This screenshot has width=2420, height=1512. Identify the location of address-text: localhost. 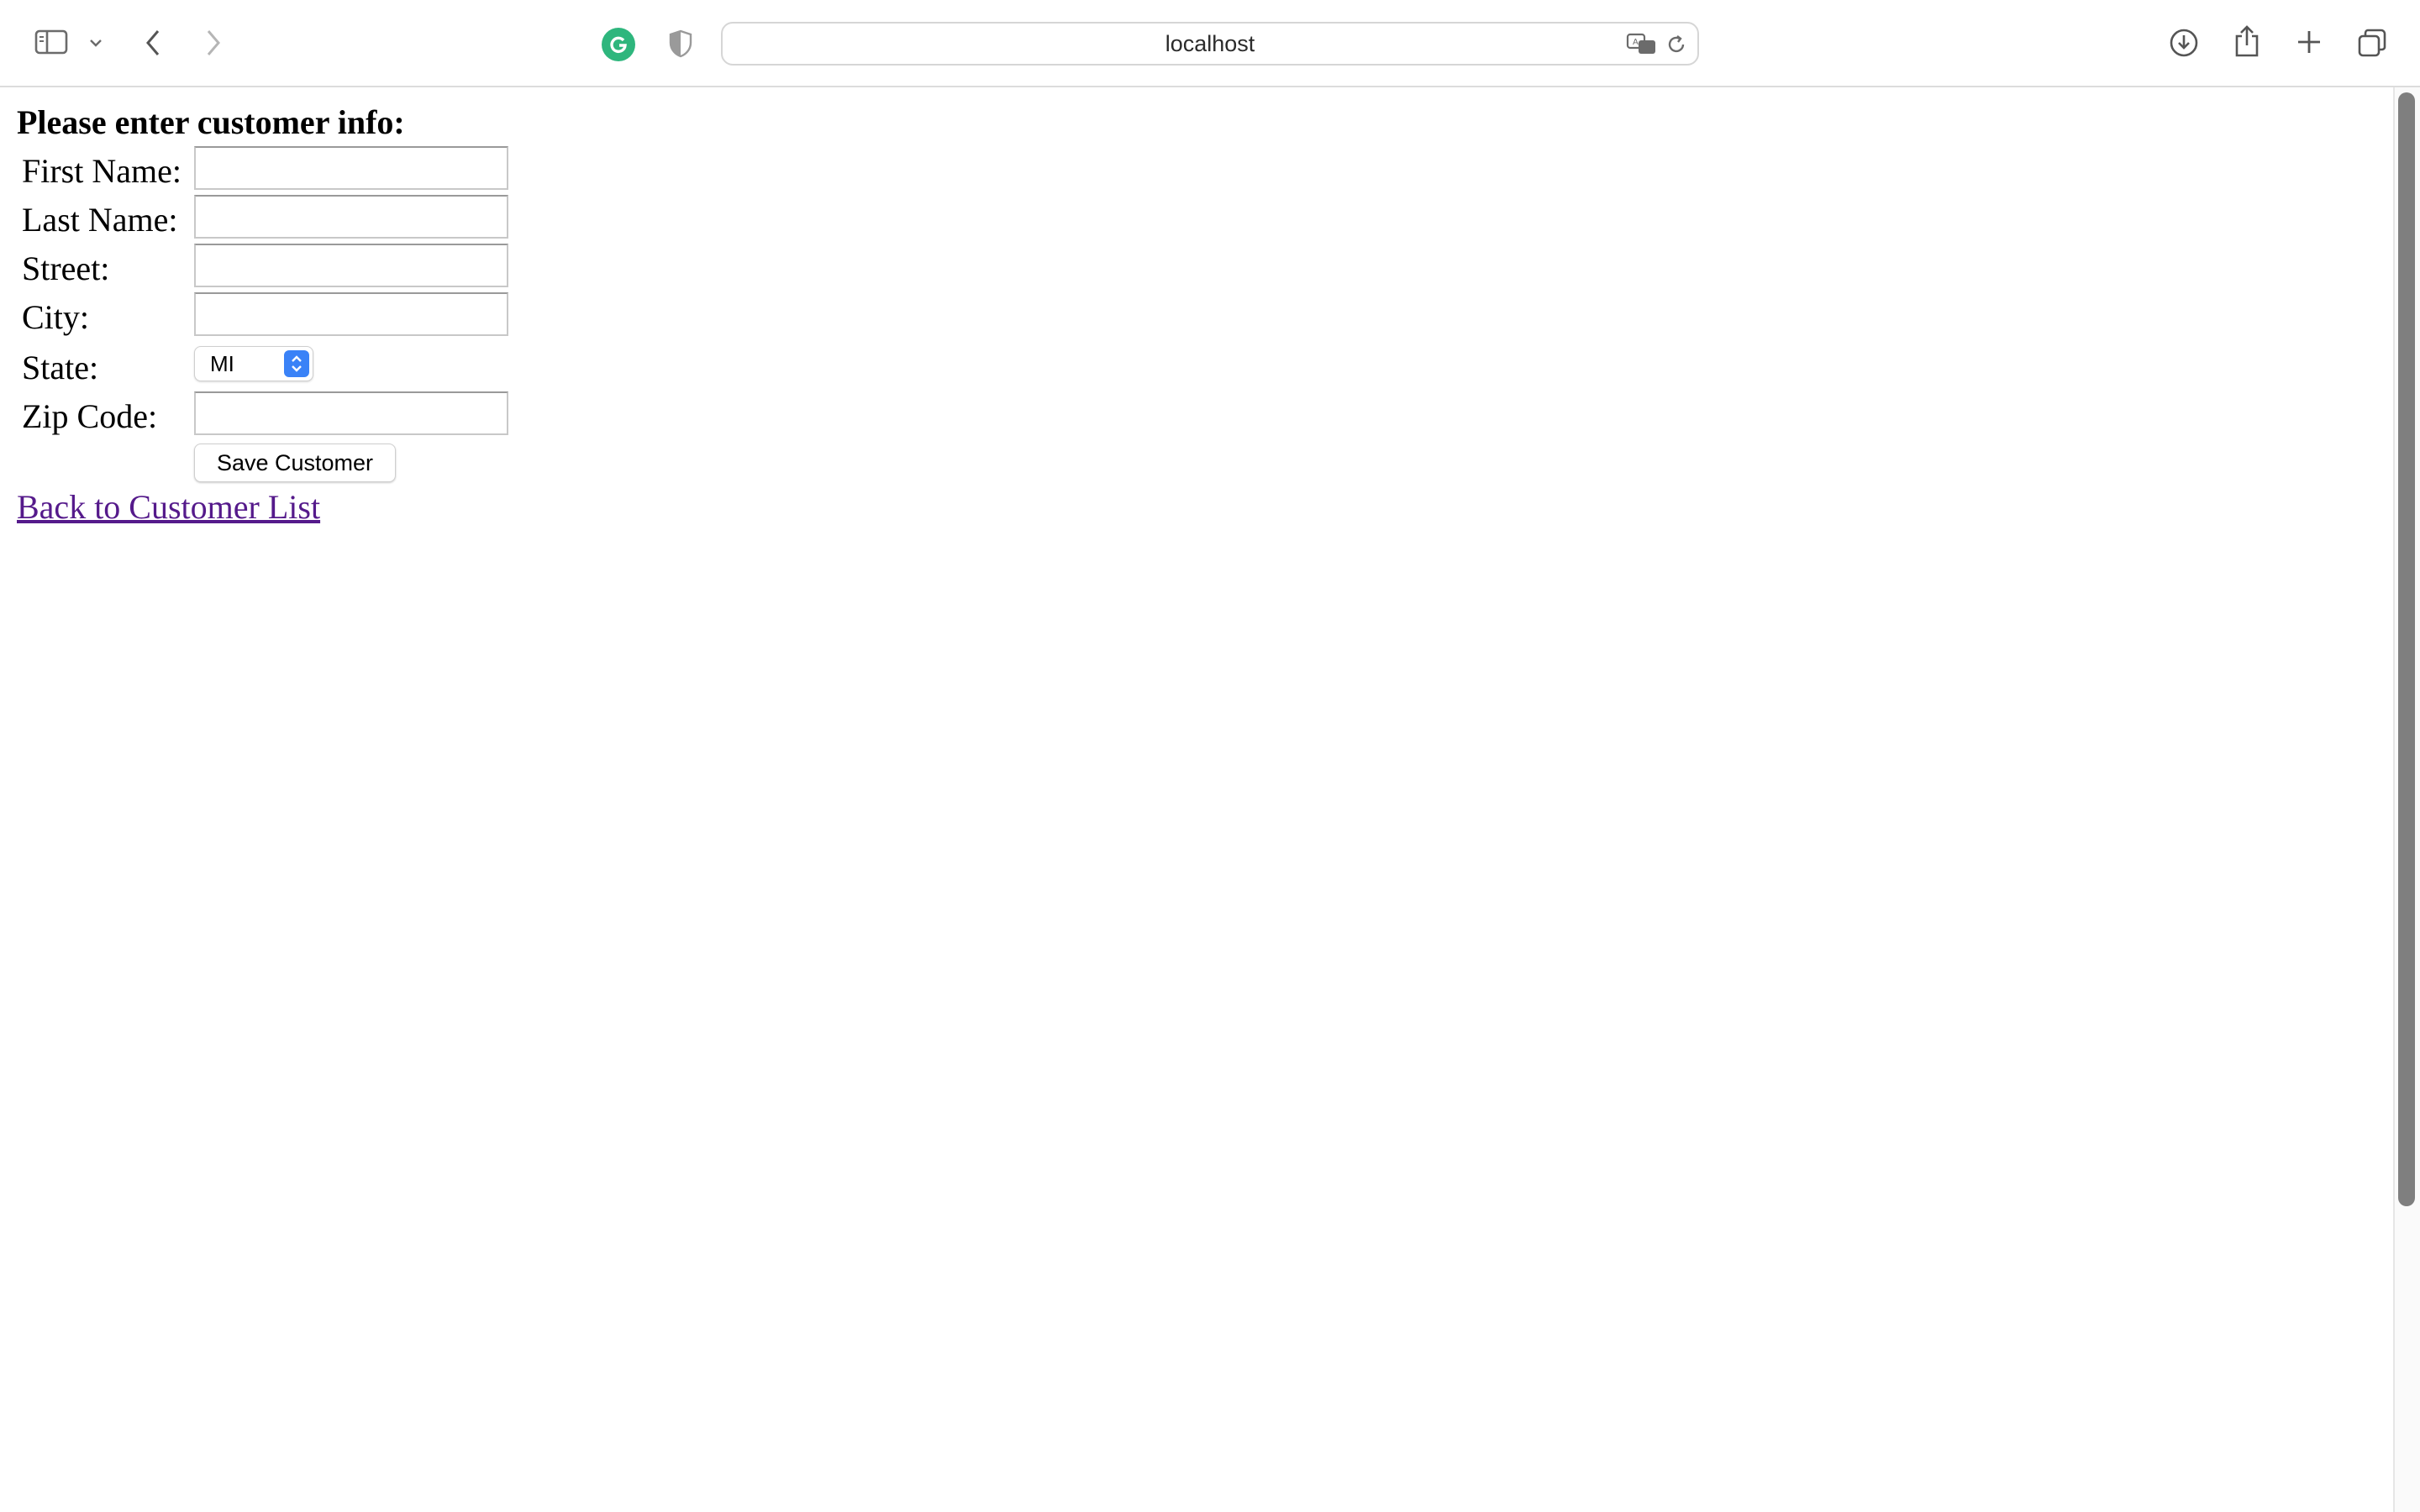
(1210, 44).